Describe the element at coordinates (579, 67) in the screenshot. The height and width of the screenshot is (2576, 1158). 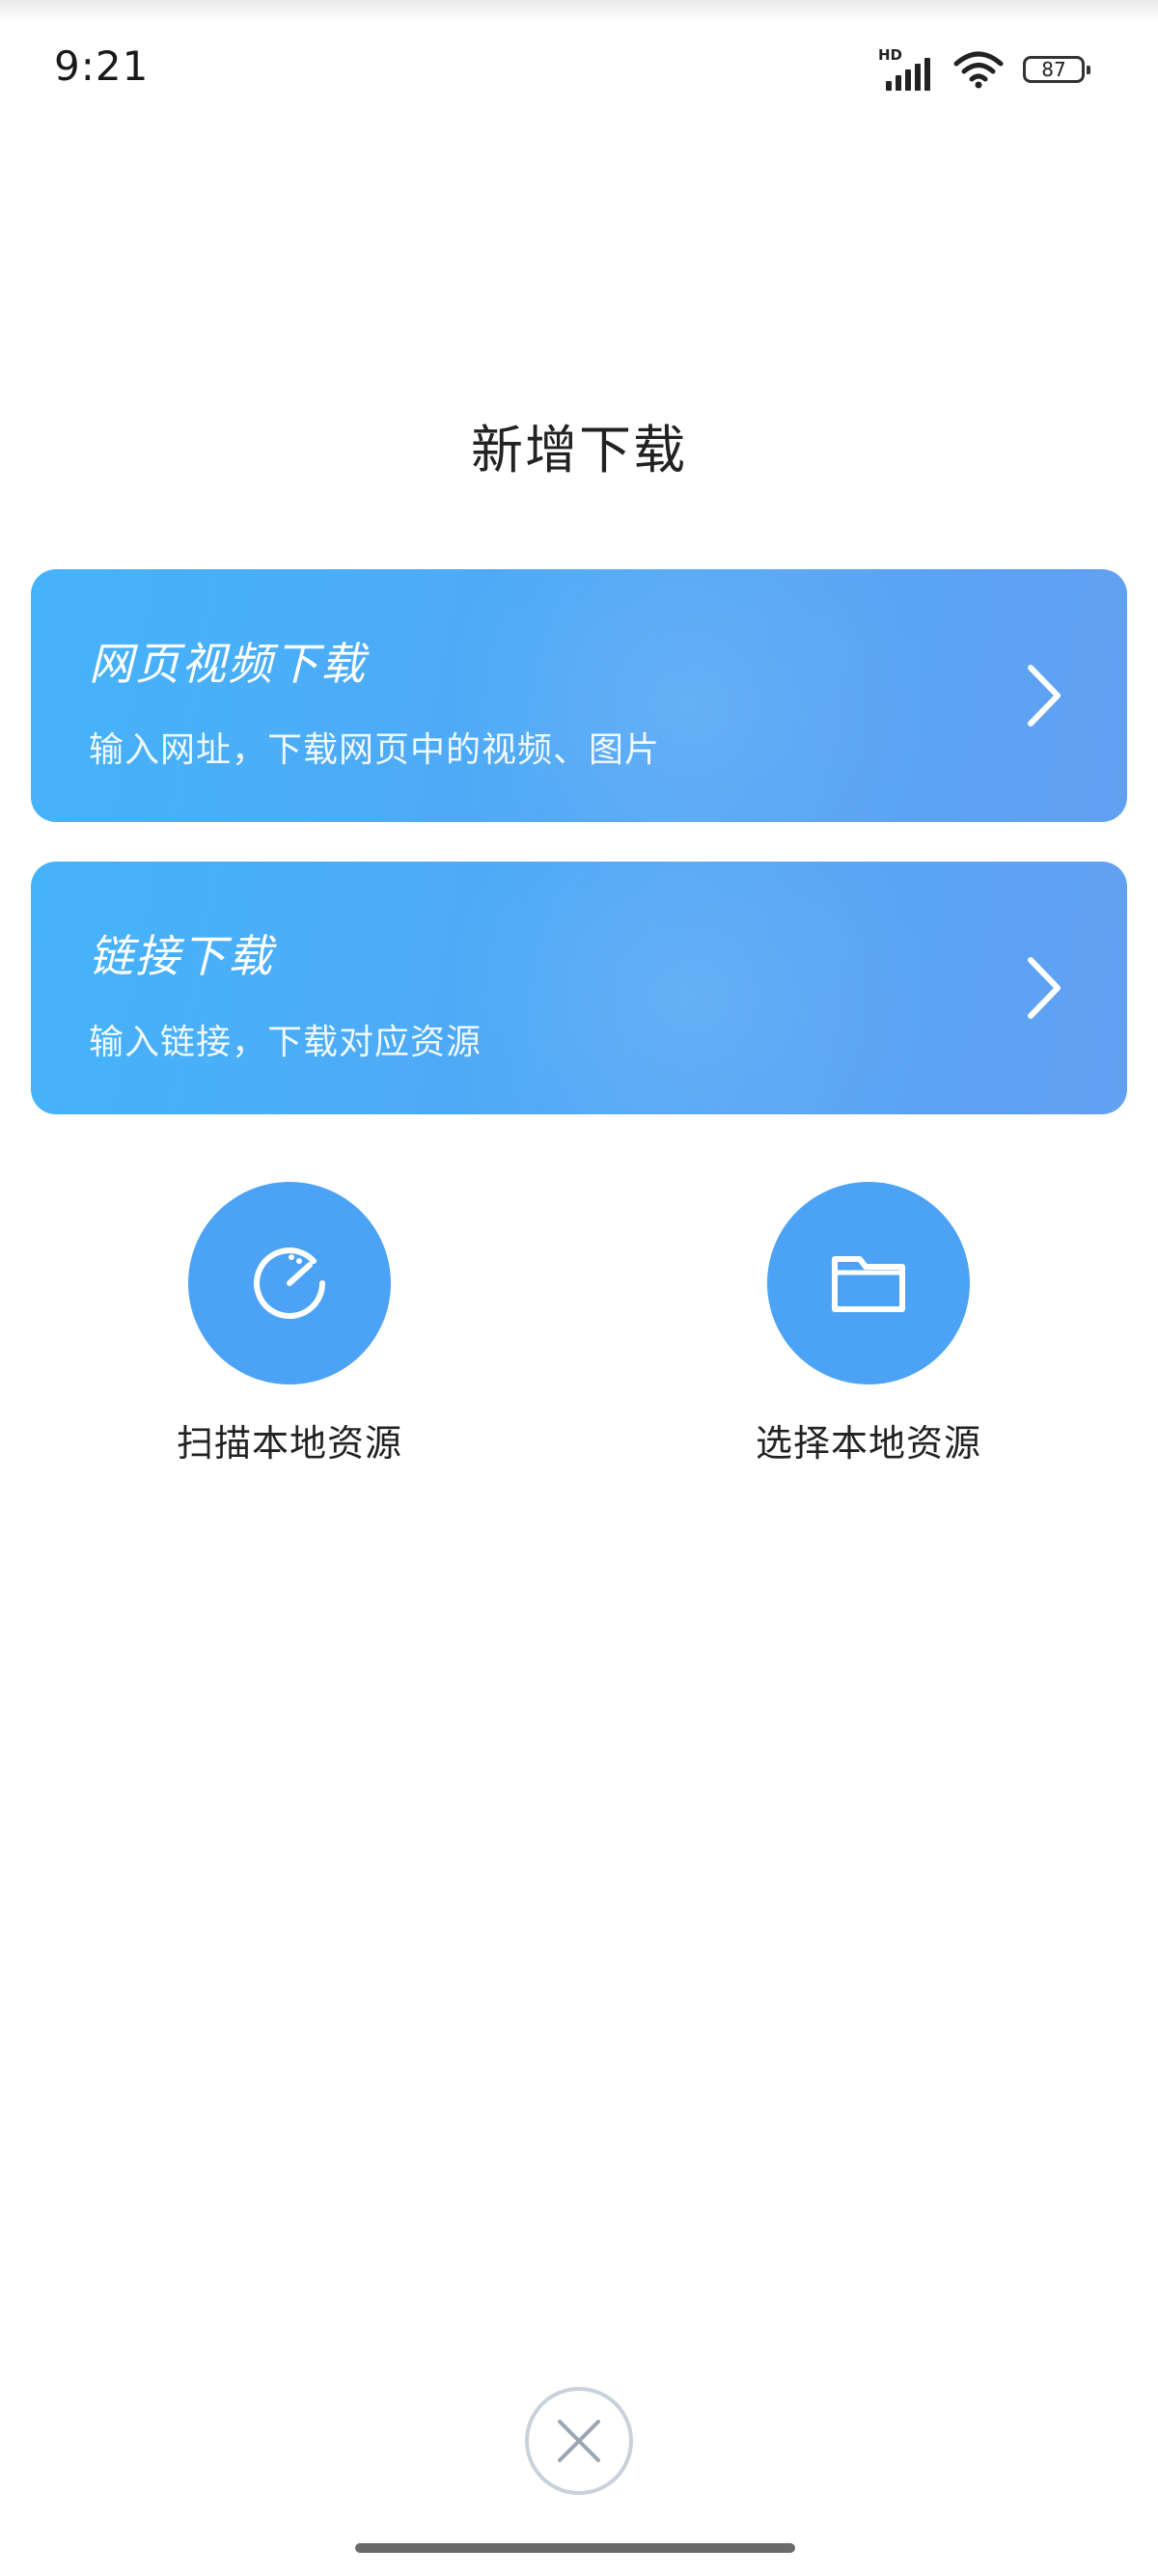
I see `status-bar: 9:21 HD 87` at that location.